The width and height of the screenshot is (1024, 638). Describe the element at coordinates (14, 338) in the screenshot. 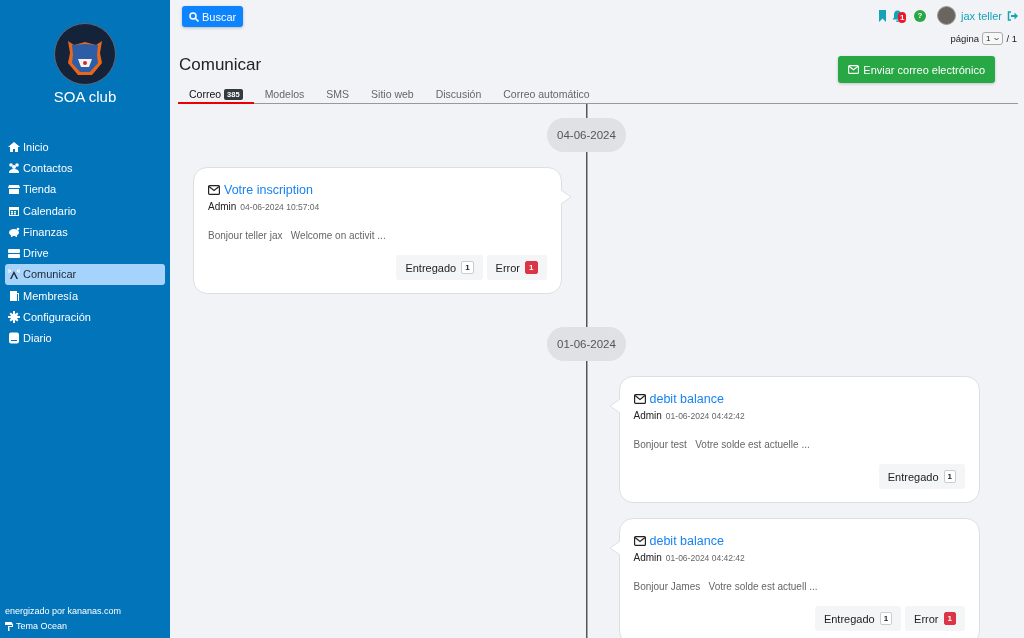

I see `book-icon` at that location.